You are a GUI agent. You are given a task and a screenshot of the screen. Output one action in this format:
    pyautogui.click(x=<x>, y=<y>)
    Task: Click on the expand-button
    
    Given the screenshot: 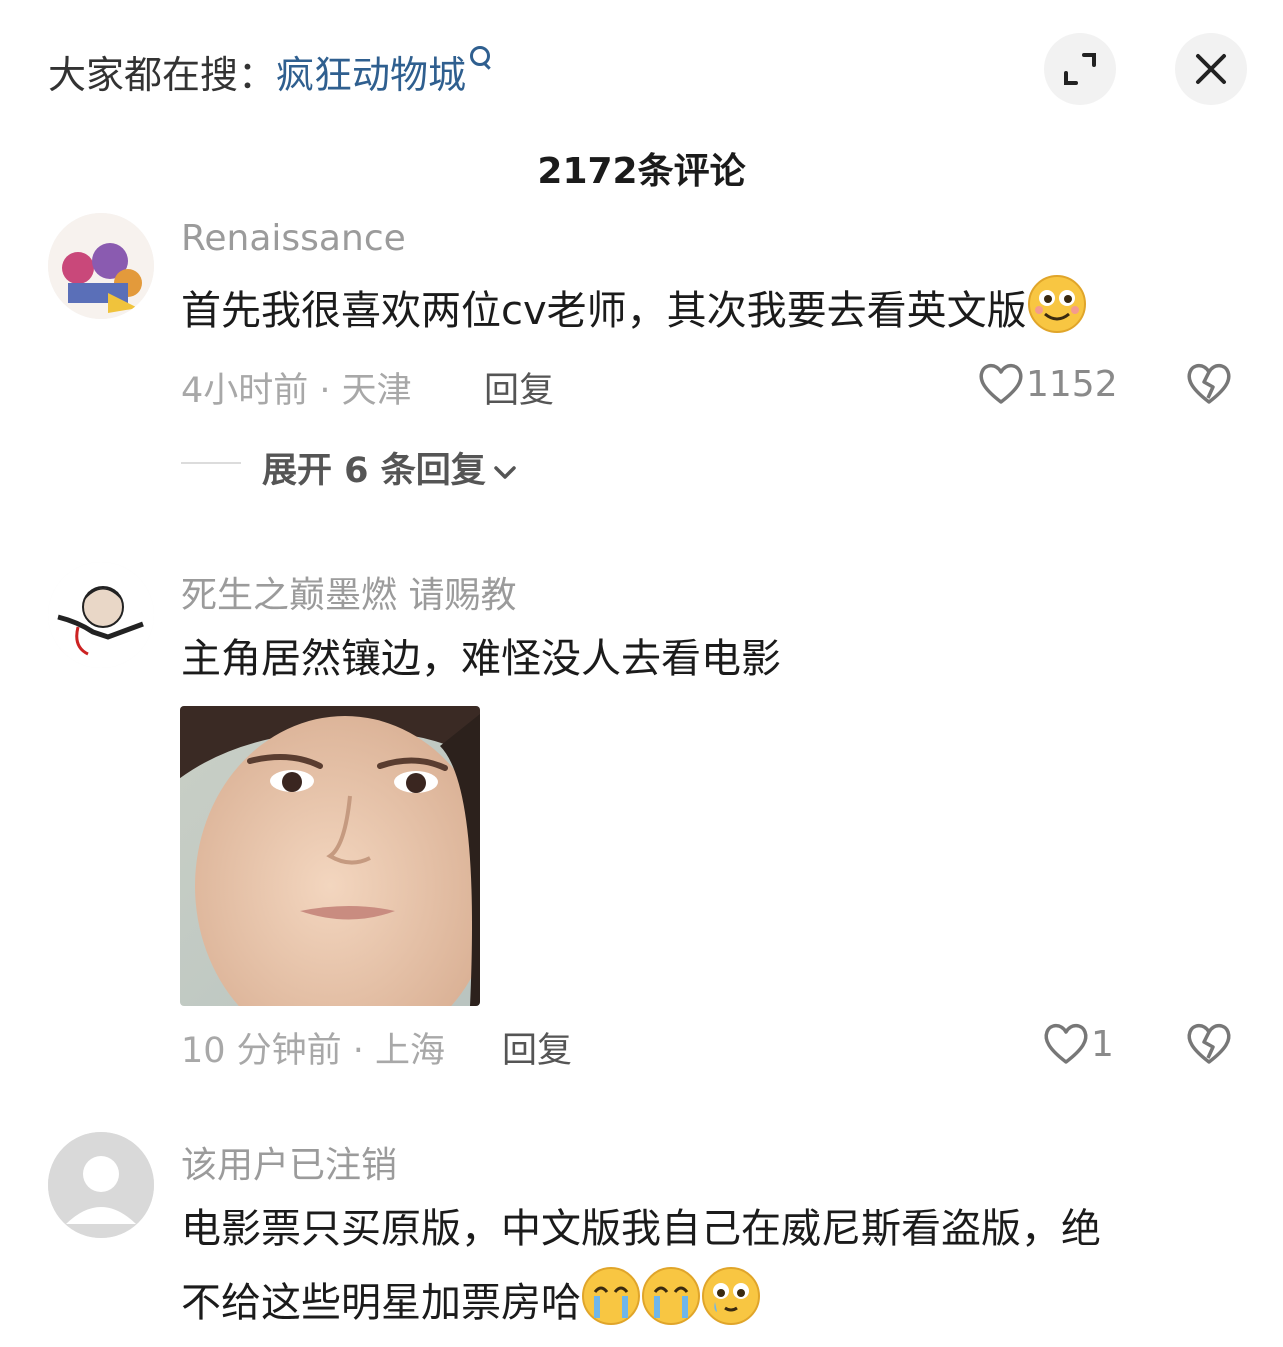 What is the action you would take?
    pyautogui.click(x=1080, y=69)
    